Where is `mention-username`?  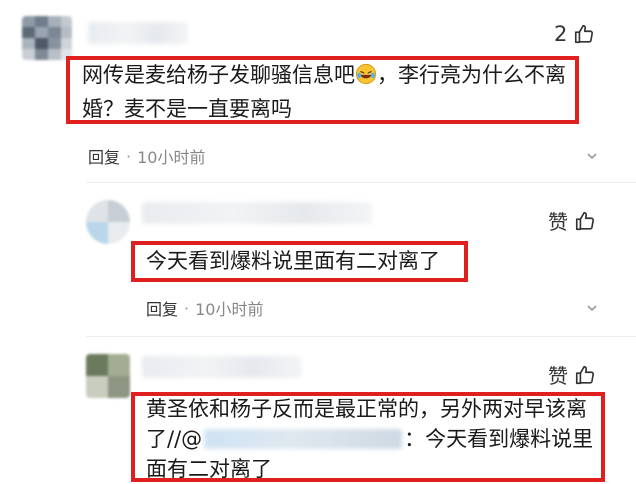
mention-username is located at coordinates (303, 439).